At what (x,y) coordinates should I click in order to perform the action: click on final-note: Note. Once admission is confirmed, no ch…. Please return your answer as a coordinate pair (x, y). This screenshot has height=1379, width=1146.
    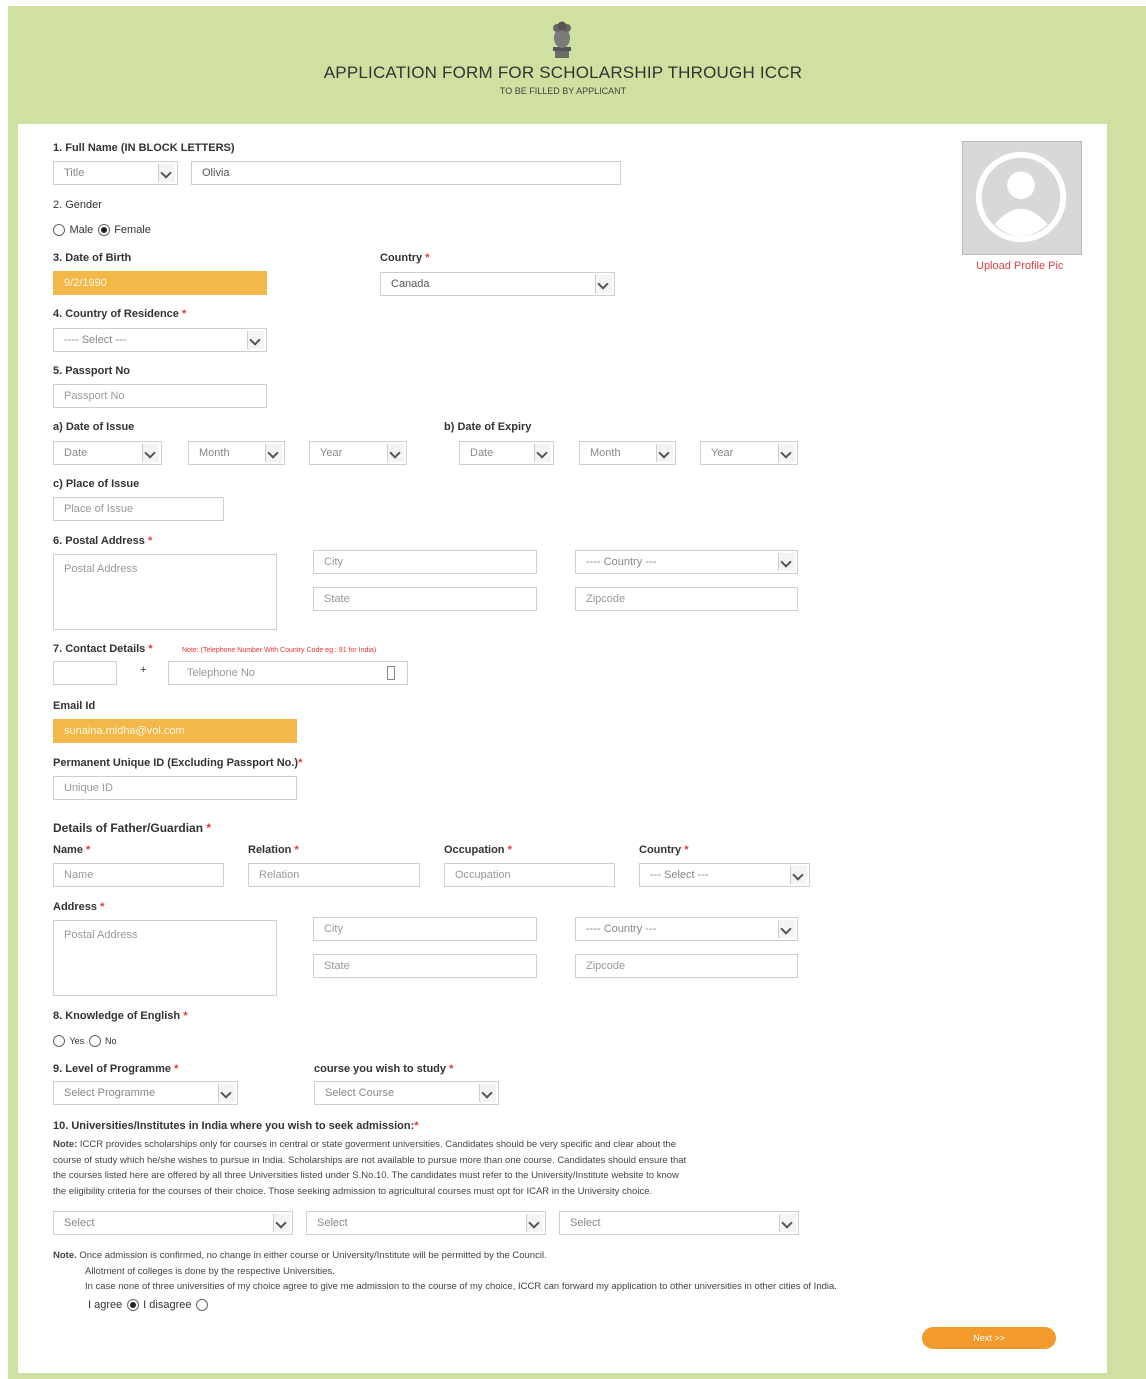
    Looking at the image, I should click on (573, 1271).